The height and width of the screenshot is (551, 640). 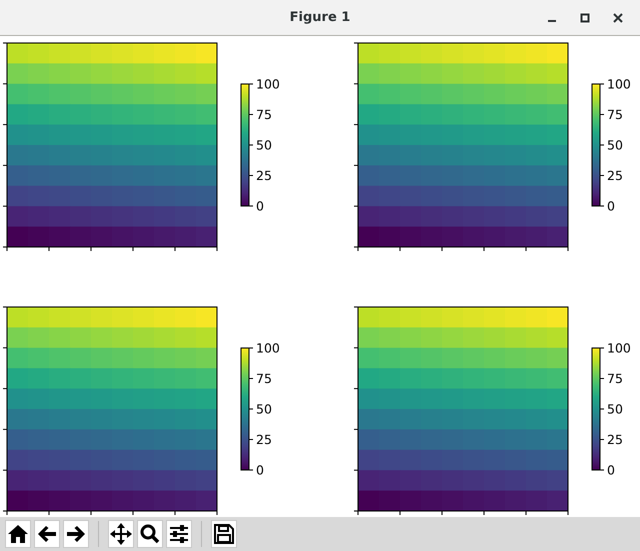 I want to click on save-button, so click(x=224, y=534).